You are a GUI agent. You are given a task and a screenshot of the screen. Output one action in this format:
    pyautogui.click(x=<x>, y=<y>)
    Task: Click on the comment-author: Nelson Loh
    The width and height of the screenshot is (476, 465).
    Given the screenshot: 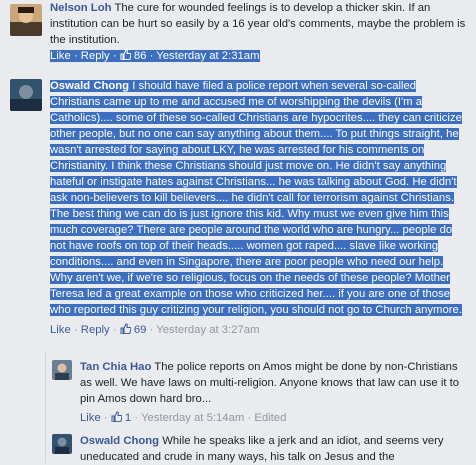 What is the action you would take?
    pyautogui.click(x=81, y=8)
    